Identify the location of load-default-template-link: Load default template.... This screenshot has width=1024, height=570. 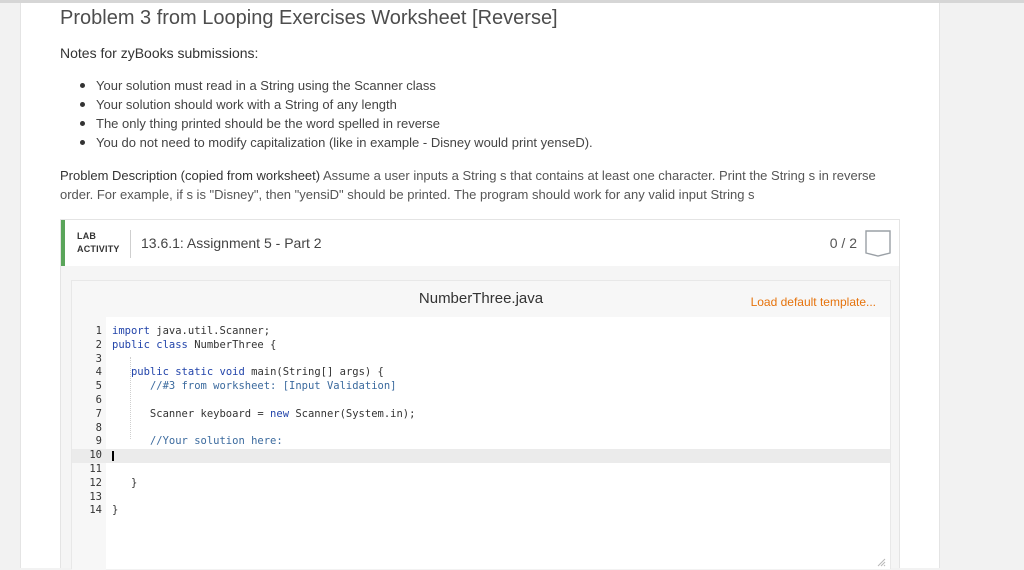
(813, 302).